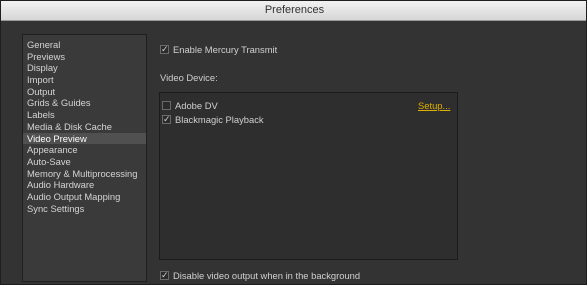 The width and height of the screenshot is (587, 285). I want to click on sidebar-item-audio-hardware: Audio Hardware, so click(84, 185).